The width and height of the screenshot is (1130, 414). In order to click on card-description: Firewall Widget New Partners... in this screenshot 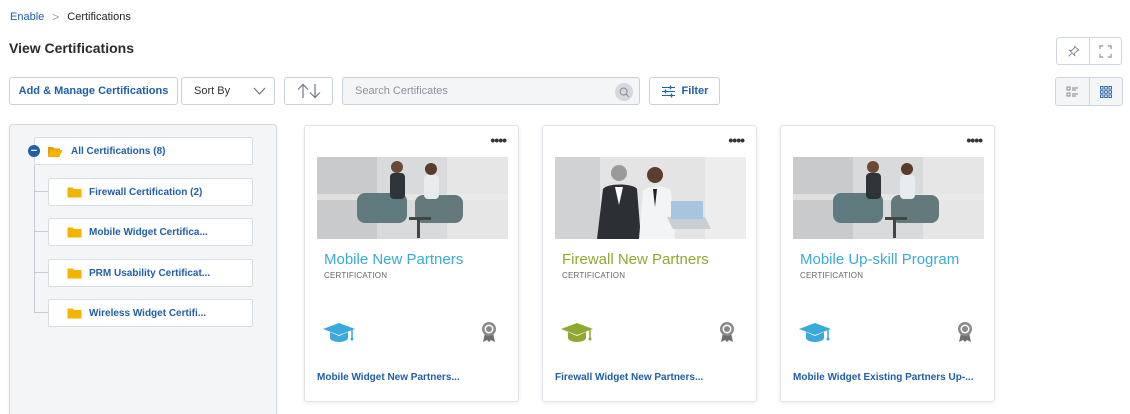, I will do `click(629, 377)`.